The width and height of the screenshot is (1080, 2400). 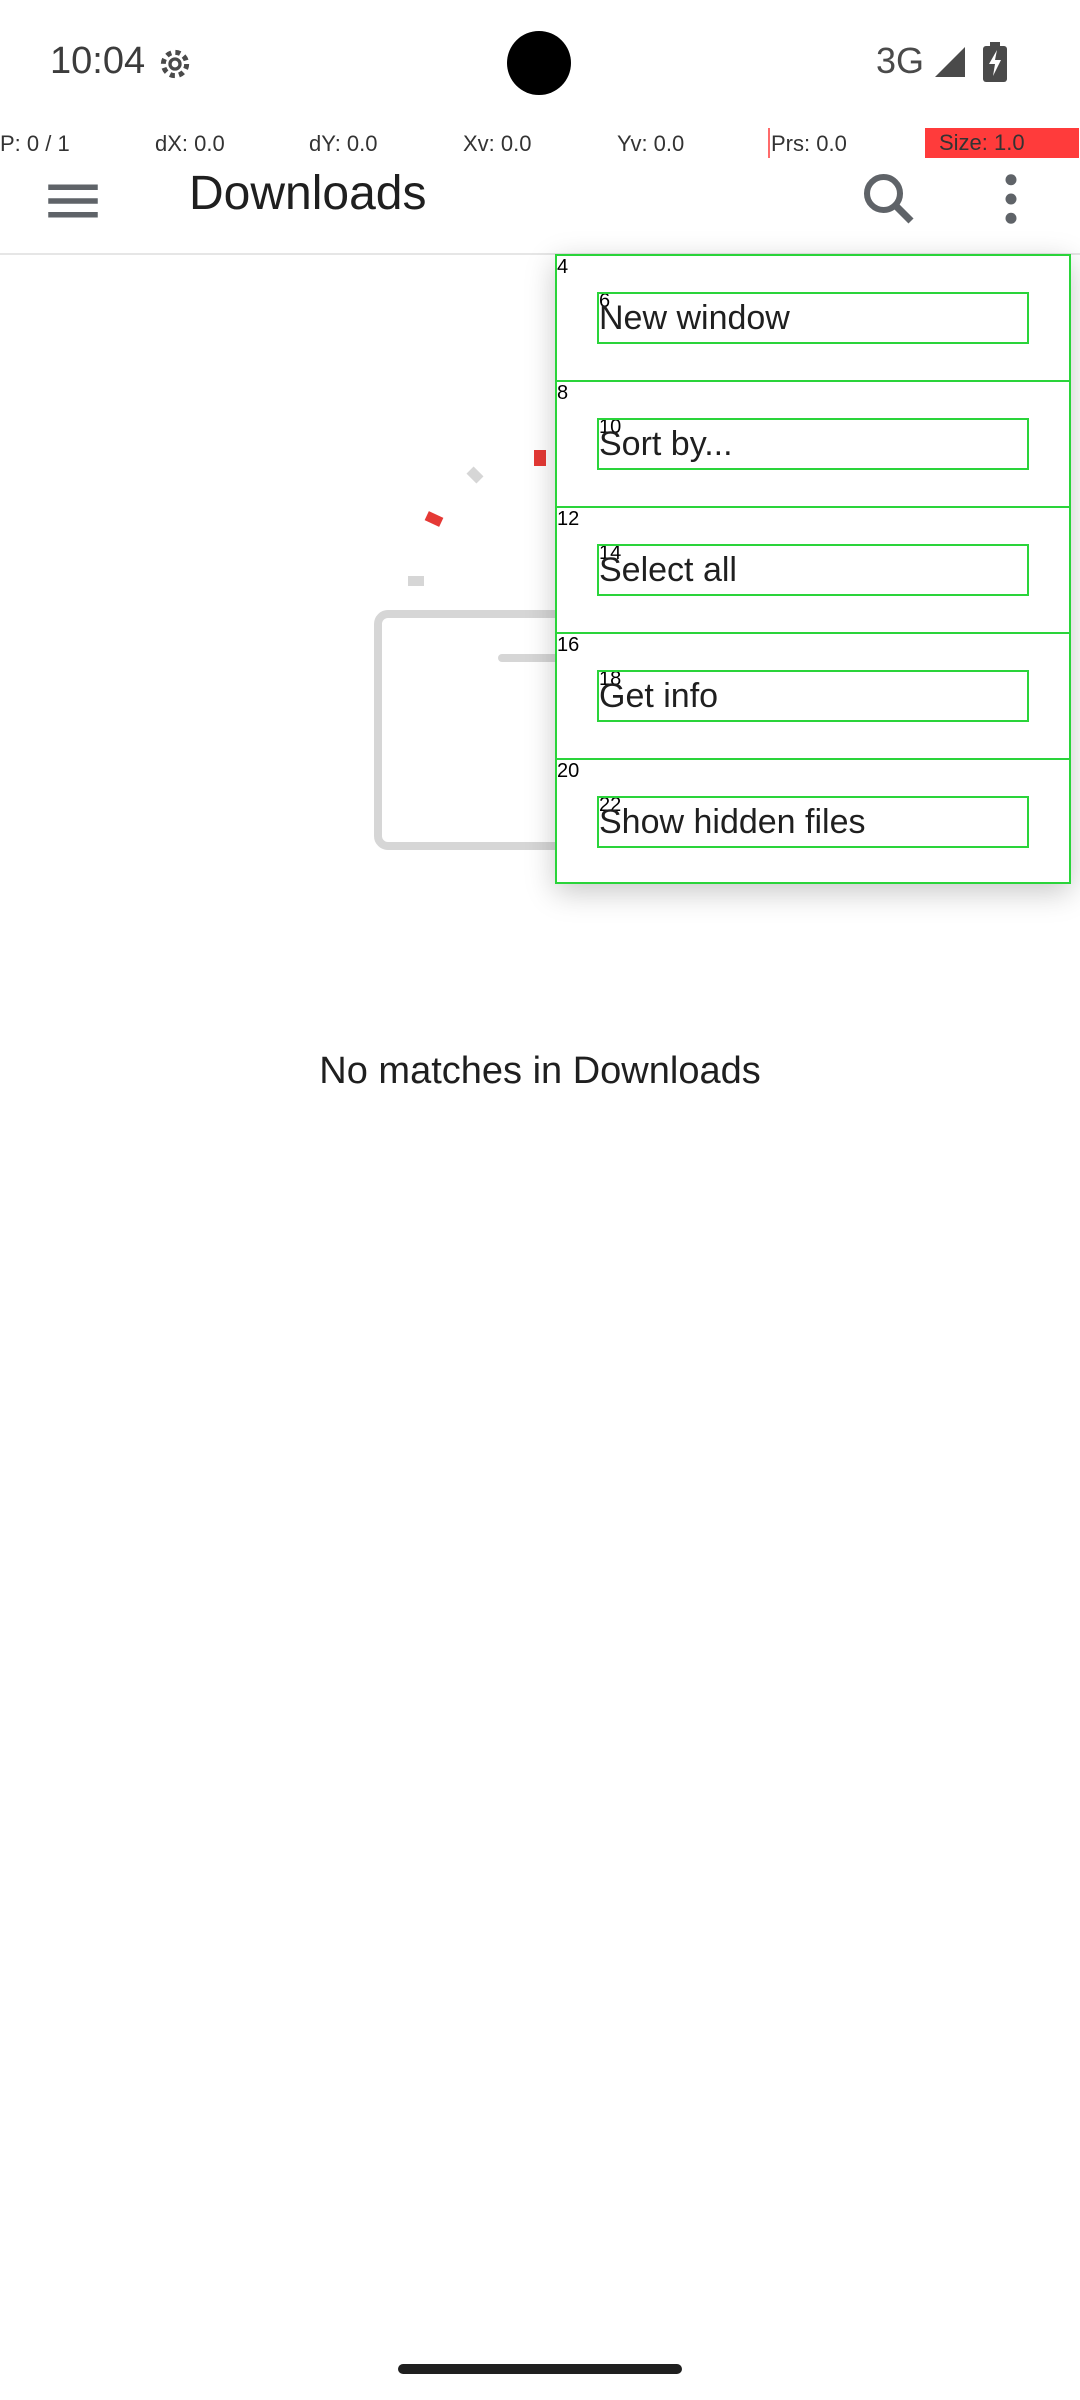 What do you see at coordinates (540, 1071) in the screenshot?
I see `empty-state-message: No matches in Downloads` at bounding box center [540, 1071].